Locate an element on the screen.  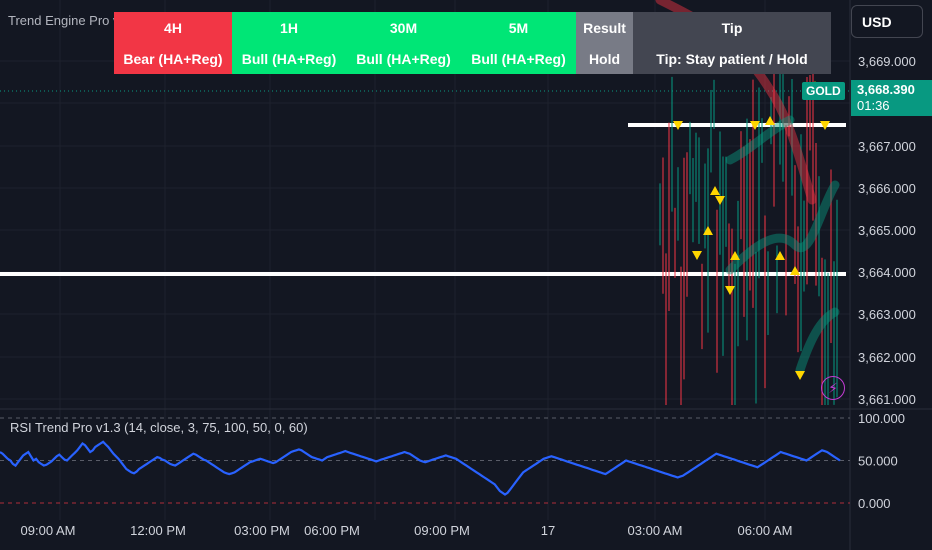
symbol-tag: GOLD is located at coordinates (823, 91).